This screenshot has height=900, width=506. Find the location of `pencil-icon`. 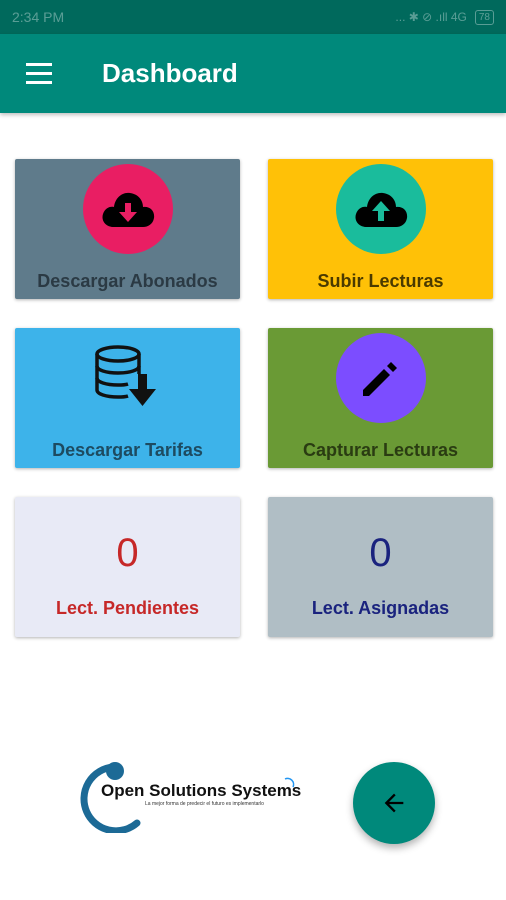

pencil-icon is located at coordinates (381, 378).